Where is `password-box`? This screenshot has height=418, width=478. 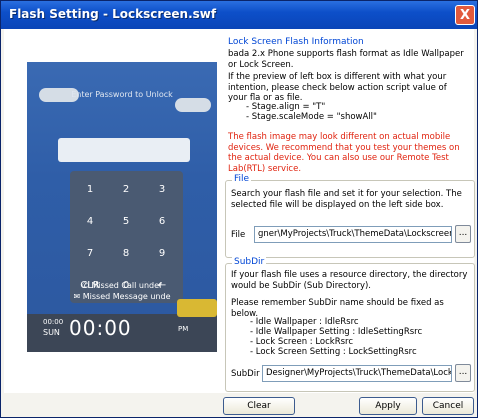 password-box is located at coordinates (124, 150).